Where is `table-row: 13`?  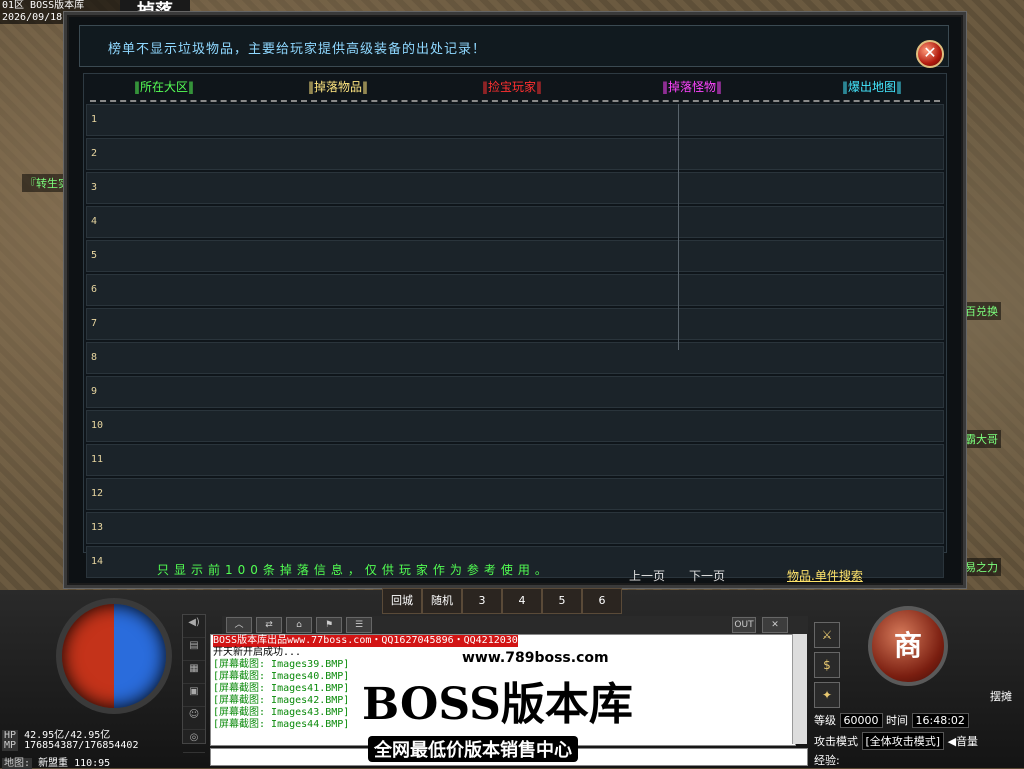 table-row: 13 is located at coordinates (515, 528).